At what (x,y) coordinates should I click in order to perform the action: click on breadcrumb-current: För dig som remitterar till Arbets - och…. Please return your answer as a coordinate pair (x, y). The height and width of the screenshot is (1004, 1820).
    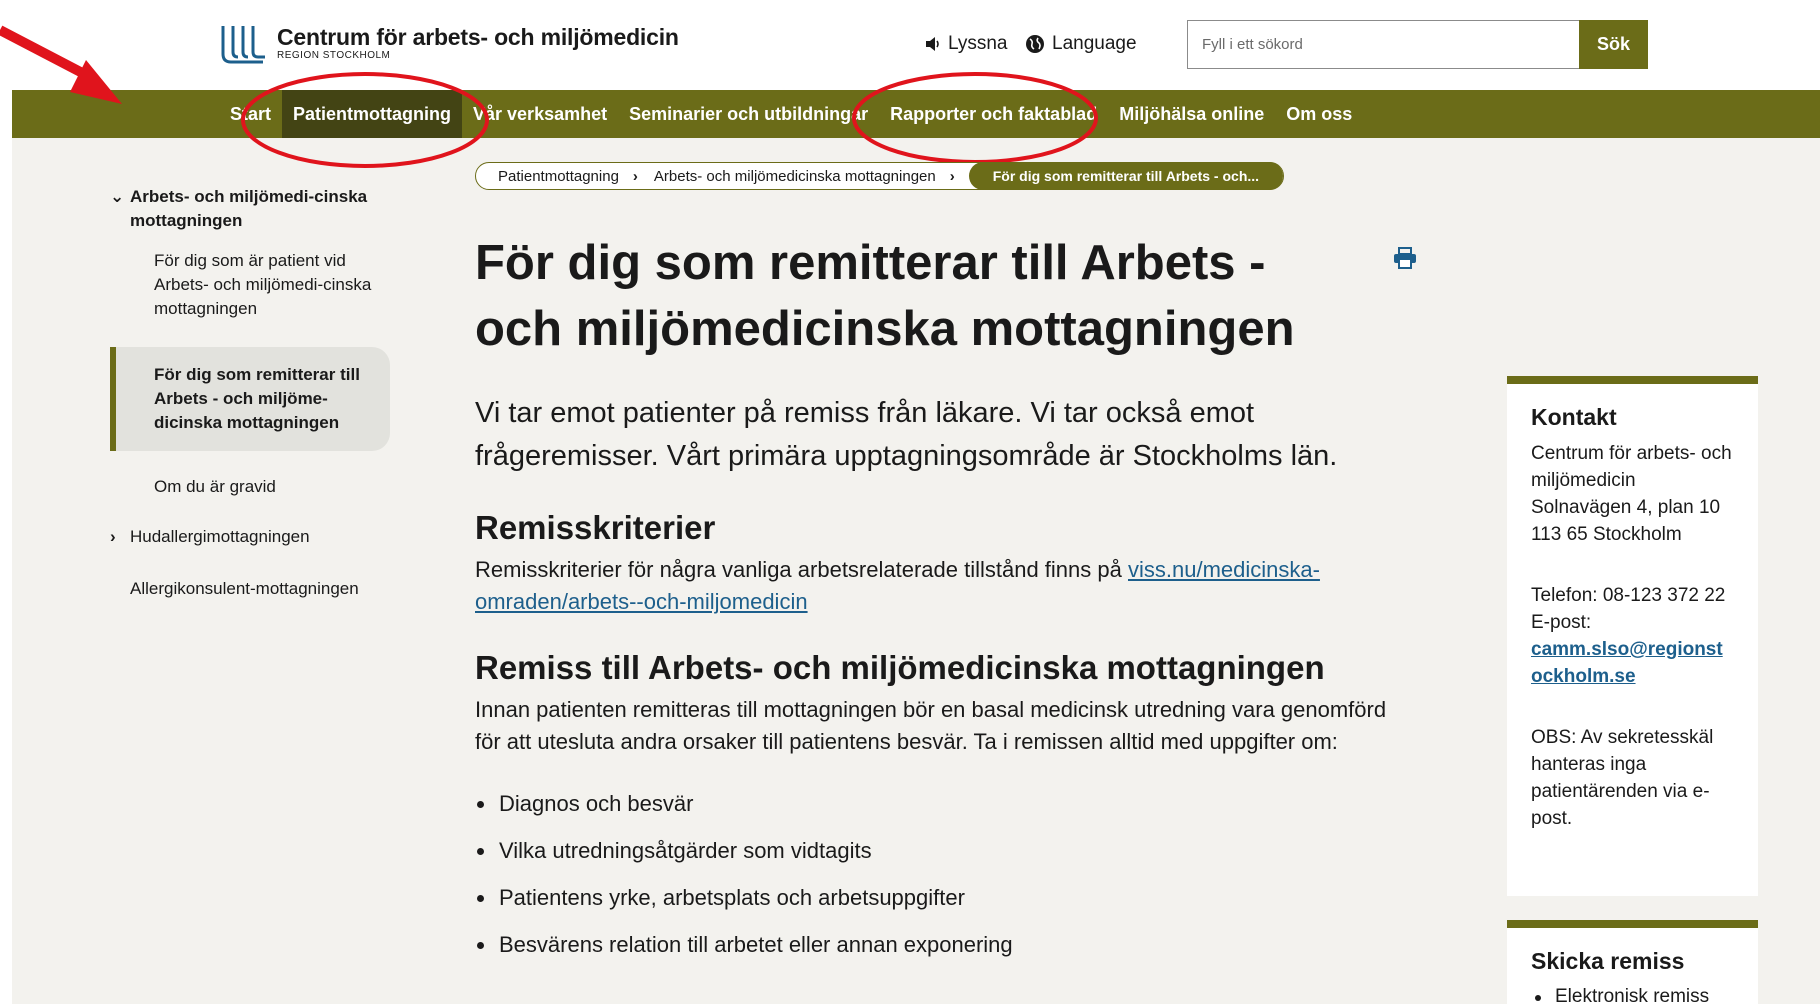
    Looking at the image, I should click on (1126, 176).